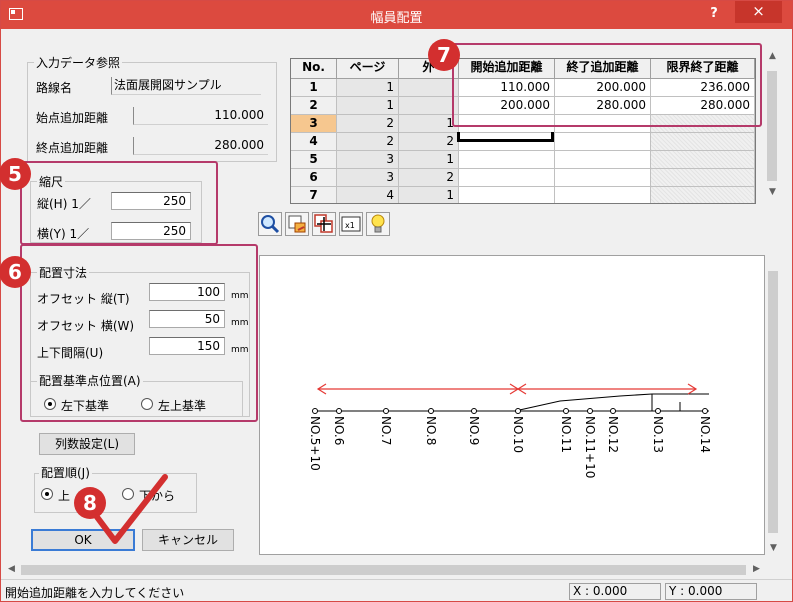  What do you see at coordinates (396, 18) in the screenshot?
I see `window-title: 幅員配置` at bounding box center [396, 18].